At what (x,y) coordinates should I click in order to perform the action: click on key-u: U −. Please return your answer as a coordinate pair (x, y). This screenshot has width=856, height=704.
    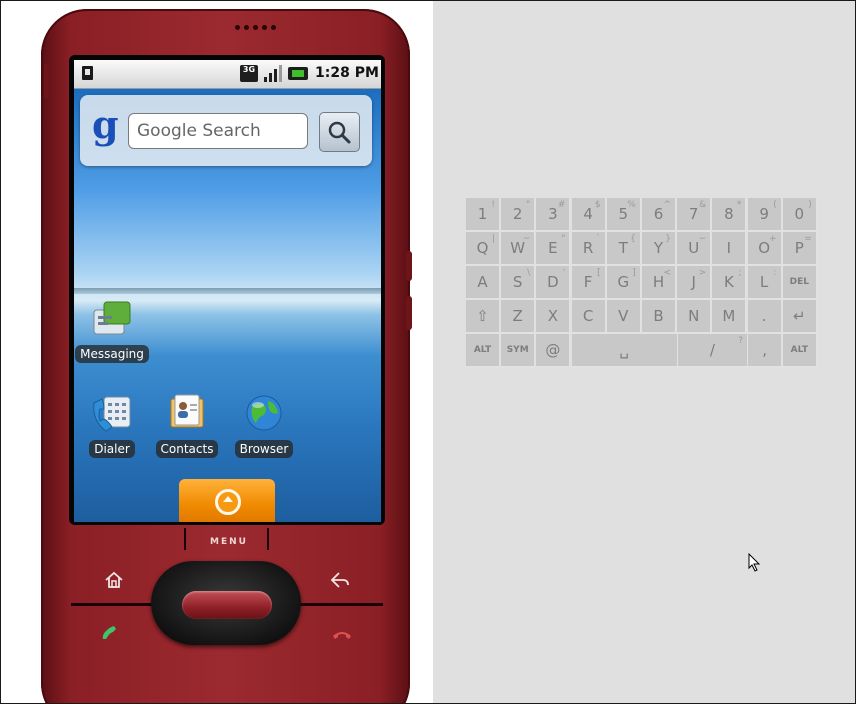
    Looking at the image, I should click on (694, 248).